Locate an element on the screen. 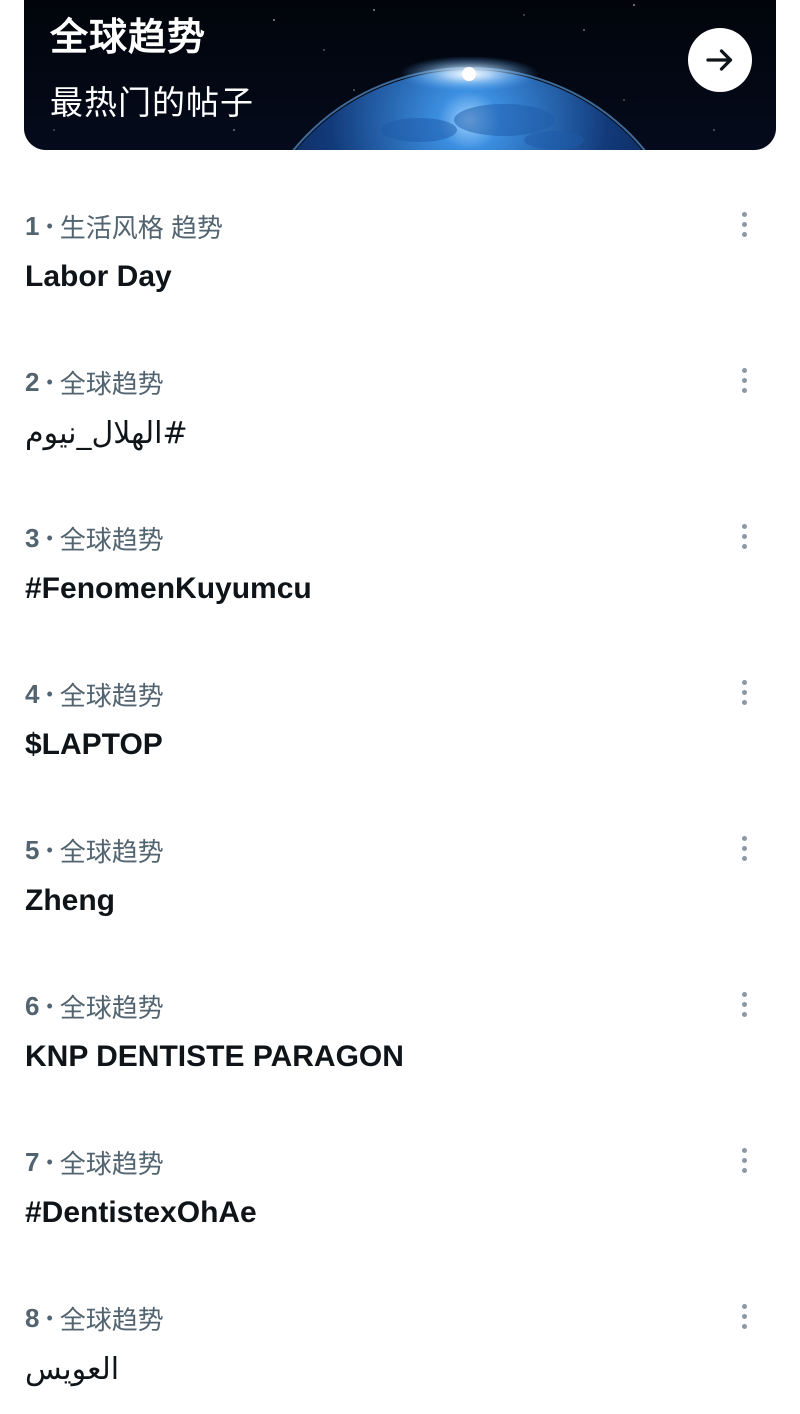 This screenshot has width=800, height=1414. global-trends-banner: 全球趋势 最热门的帖子 is located at coordinates (400, 75).